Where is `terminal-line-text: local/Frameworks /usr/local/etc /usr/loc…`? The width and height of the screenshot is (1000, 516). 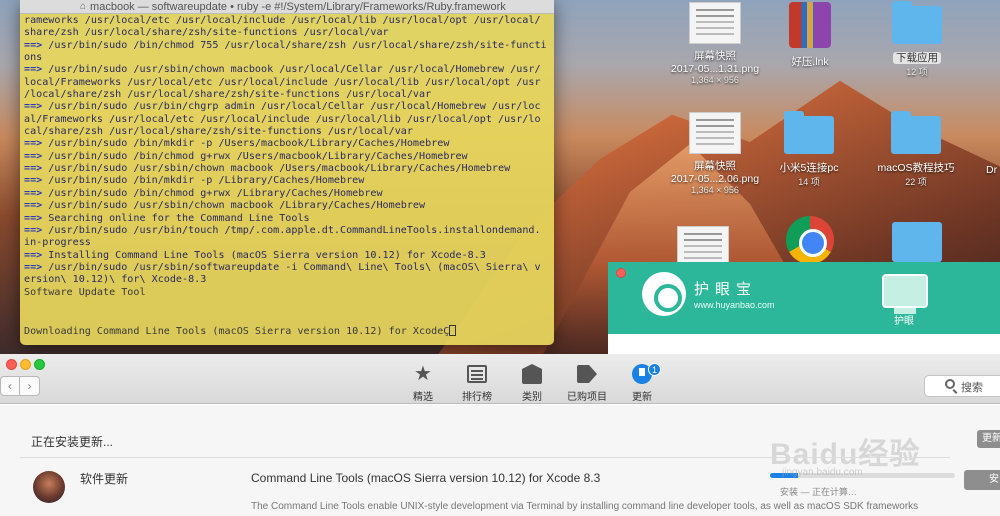
terminal-line-text: local/Frameworks /usr/local/etc /usr/loc… is located at coordinates (282, 82).